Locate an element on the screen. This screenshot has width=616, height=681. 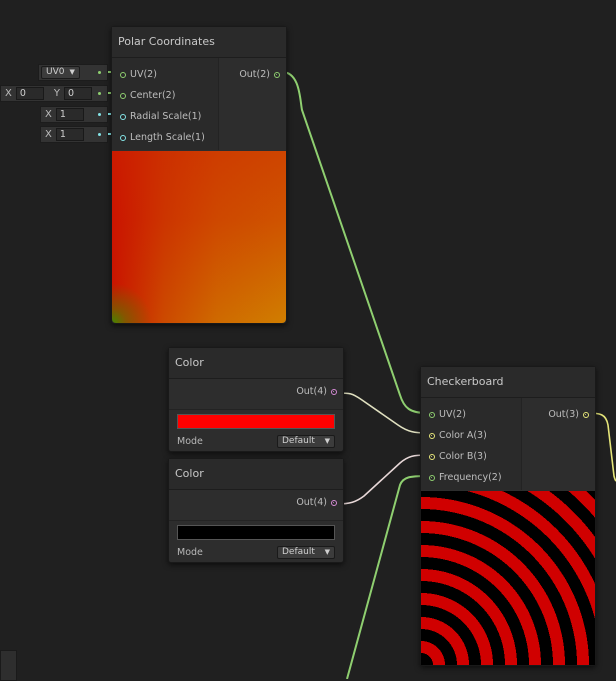
uv-channel-field: UV0 ▼ is located at coordinates (73, 72).